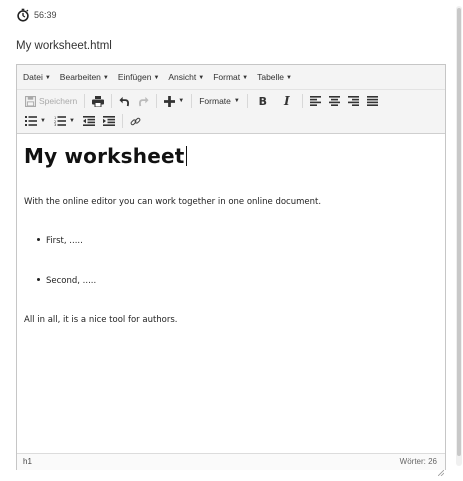 The height and width of the screenshot is (481, 463). I want to click on page-scrollbar-thumb, so click(459, 232).